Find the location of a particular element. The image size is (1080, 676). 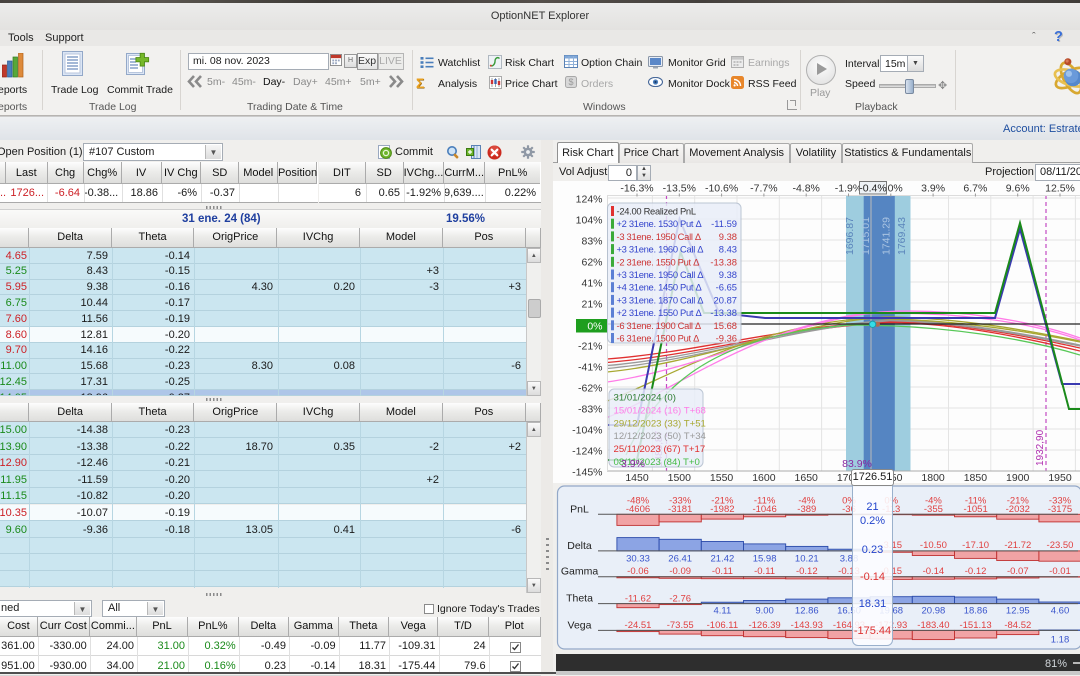

svg-text: -355 is located at coordinates (933, 509).